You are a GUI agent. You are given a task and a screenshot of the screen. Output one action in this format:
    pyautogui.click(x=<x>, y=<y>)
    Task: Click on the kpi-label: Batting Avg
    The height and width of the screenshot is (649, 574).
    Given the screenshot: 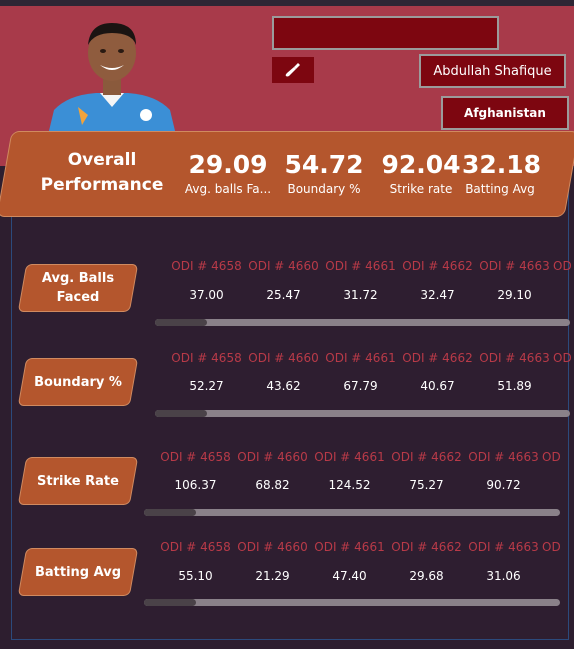 What is the action you would take?
    pyautogui.click(x=500, y=189)
    